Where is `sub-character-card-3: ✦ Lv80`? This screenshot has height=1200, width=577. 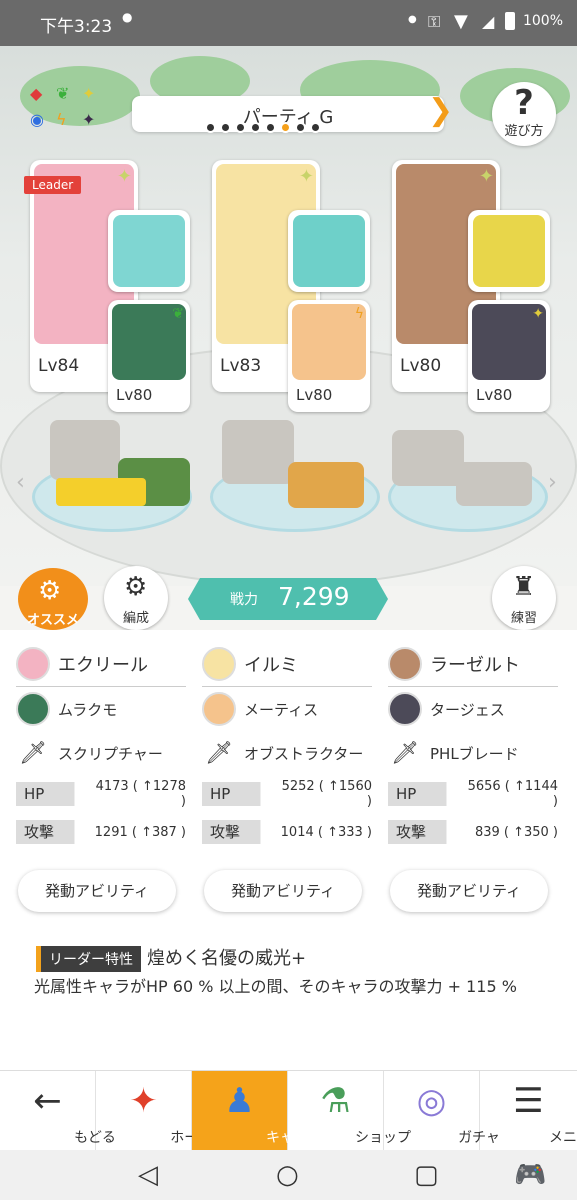 sub-character-card-3: ✦ Lv80 is located at coordinates (509, 356).